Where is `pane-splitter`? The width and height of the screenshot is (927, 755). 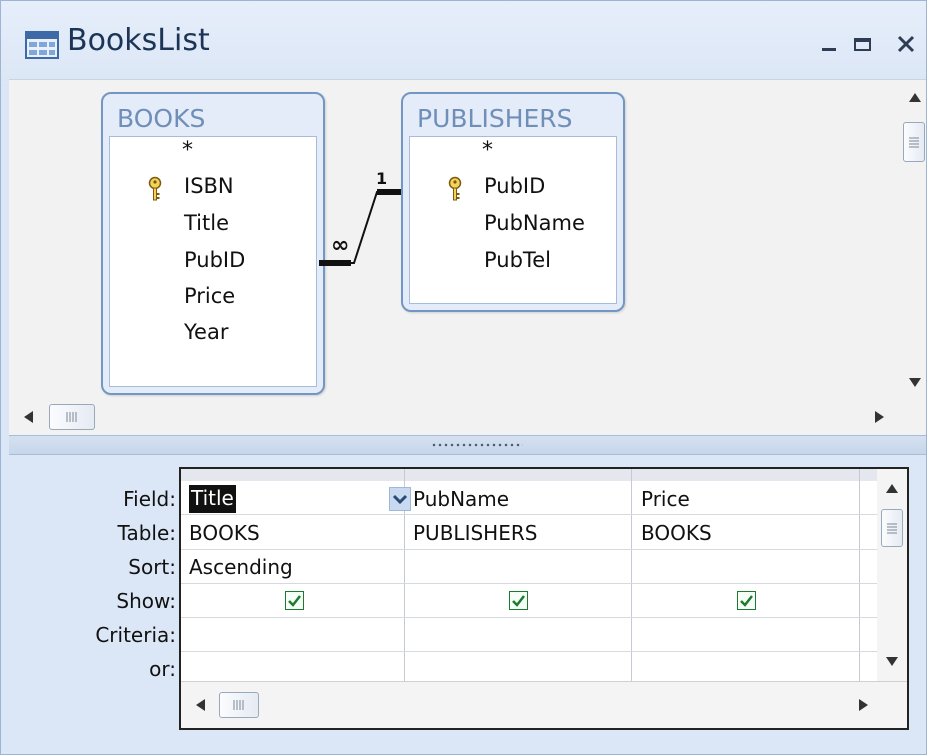 pane-splitter is located at coordinates (467, 445).